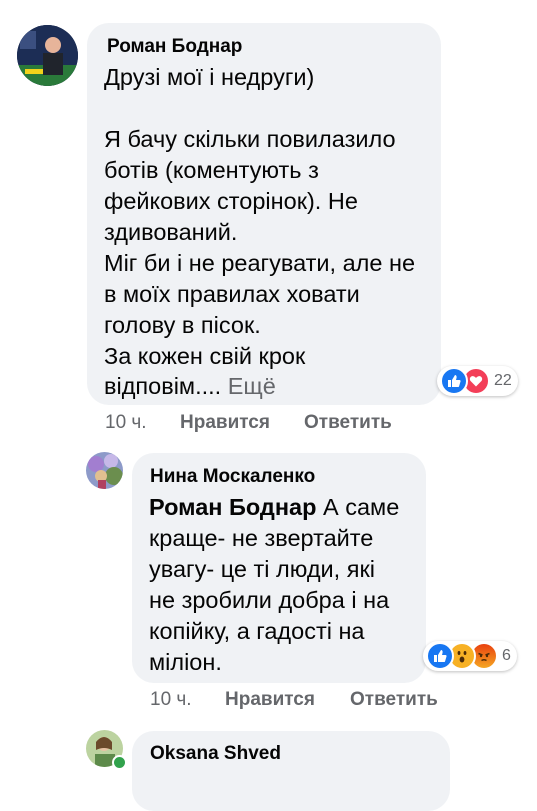 The width and height of the screenshot is (537, 811). Describe the element at coordinates (270, 700) in the screenshot. I see `reply-like-button: Нравится` at that location.